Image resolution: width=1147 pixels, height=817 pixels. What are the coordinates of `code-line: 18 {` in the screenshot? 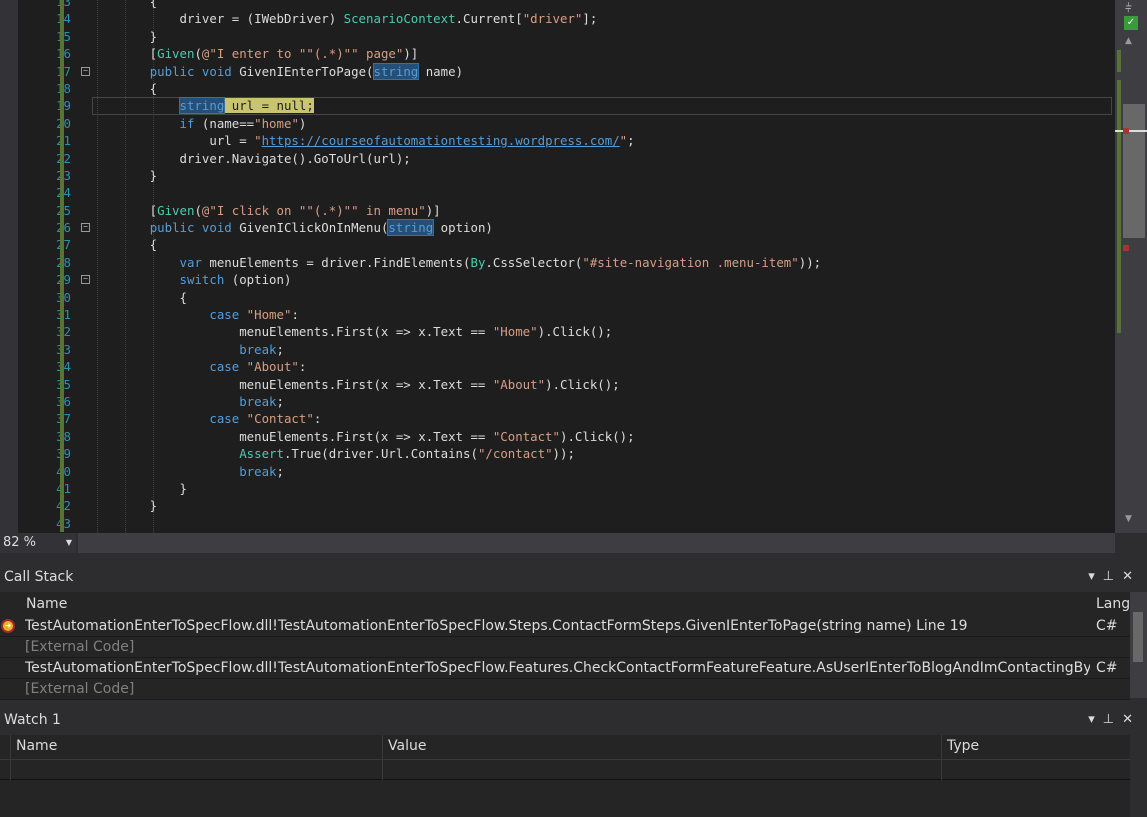 It's located at (557, 88).